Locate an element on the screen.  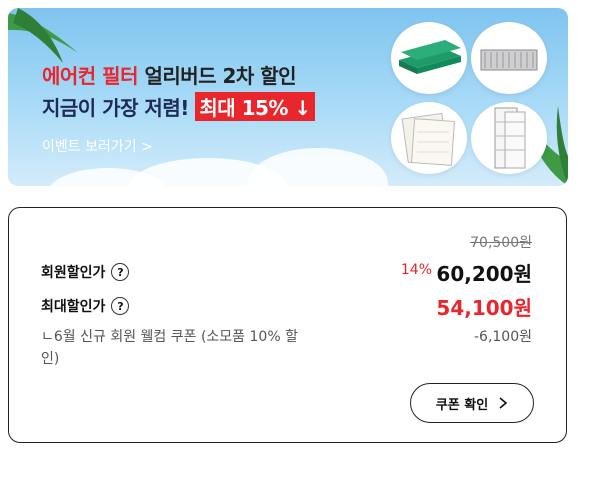
frame-filter-icon is located at coordinates (510, 138).